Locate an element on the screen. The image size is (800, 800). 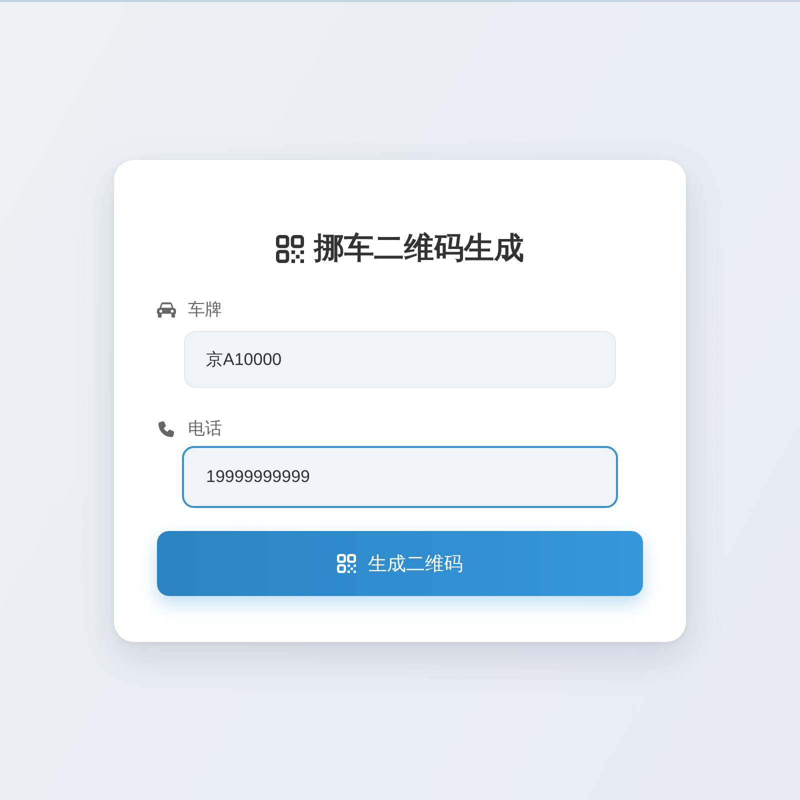
generate-button: 生成二维码 is located at coordinates (400, 563).